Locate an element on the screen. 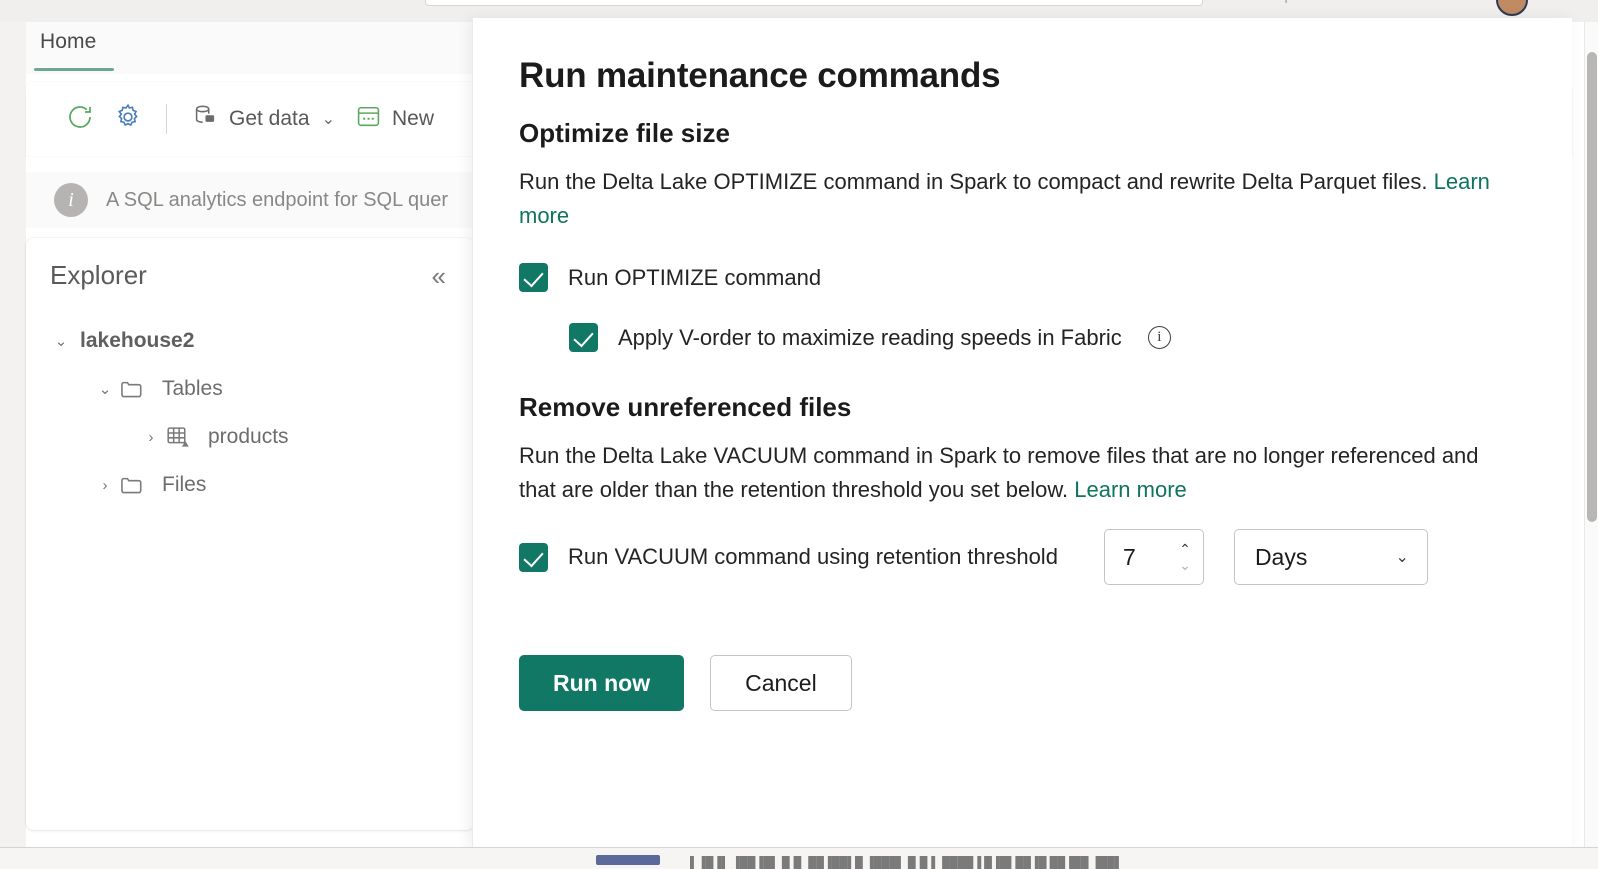 The width and height of the screenshot is (1598, 869). database-icon is located at coordinates (205, 119).